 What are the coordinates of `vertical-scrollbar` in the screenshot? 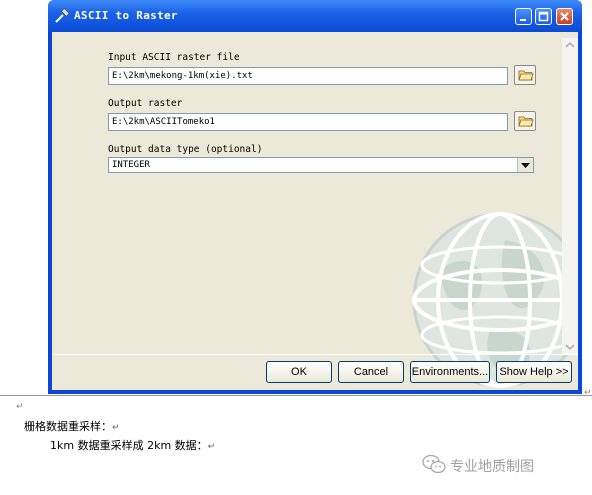 It's located at (570, 196).